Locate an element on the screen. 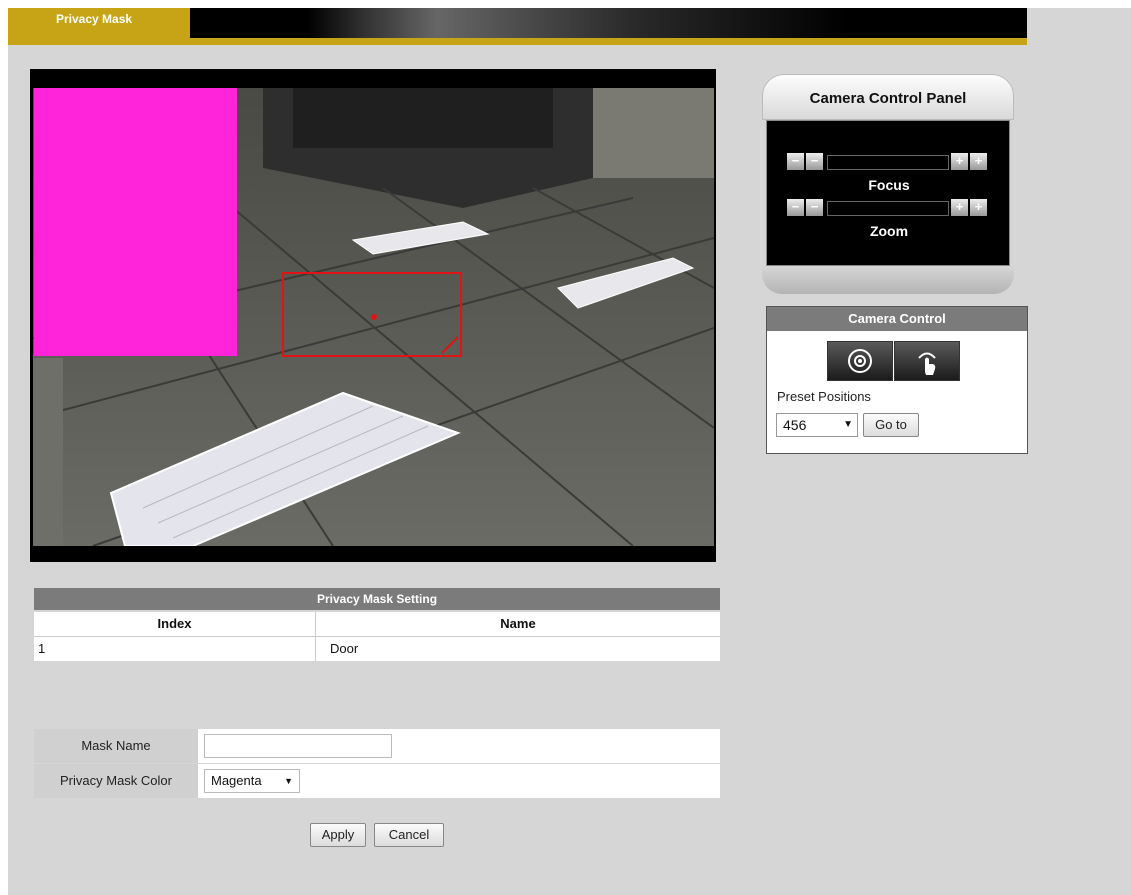 The image size is (1131, 895). click-to-center-button is located at coordinates (927, 361).